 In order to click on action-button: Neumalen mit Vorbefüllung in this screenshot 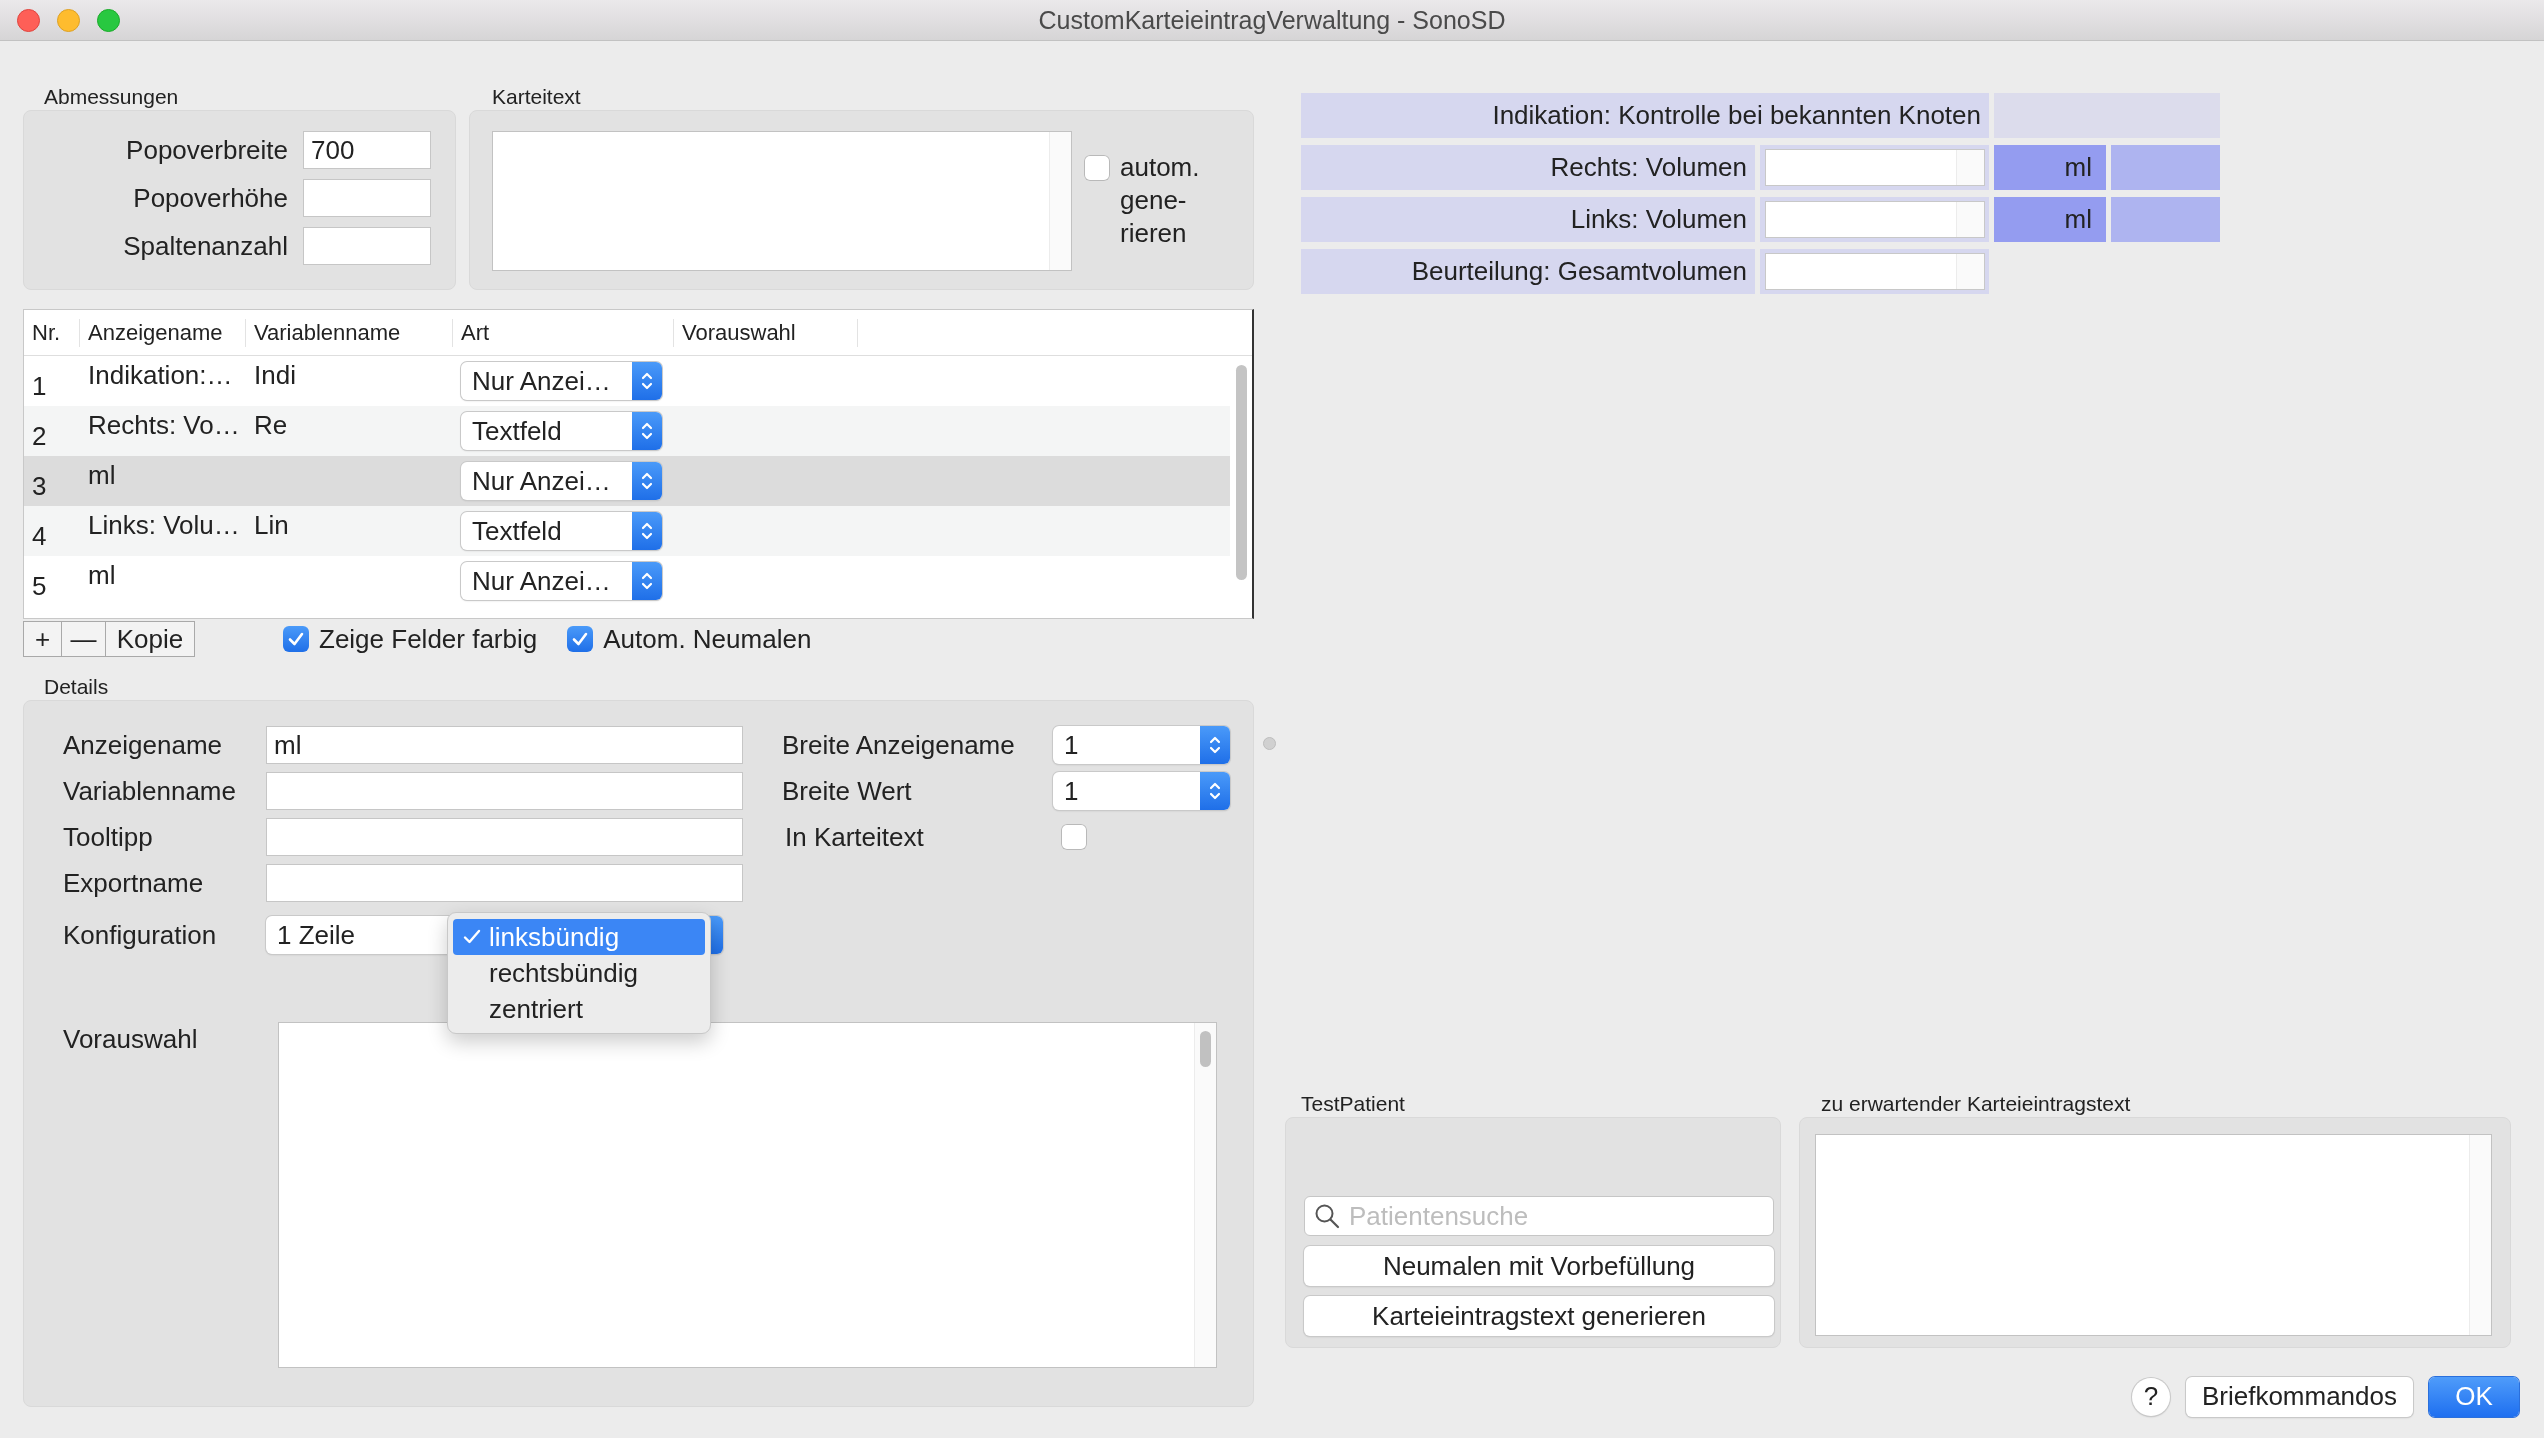, I will do `click(1539, 1266)`.